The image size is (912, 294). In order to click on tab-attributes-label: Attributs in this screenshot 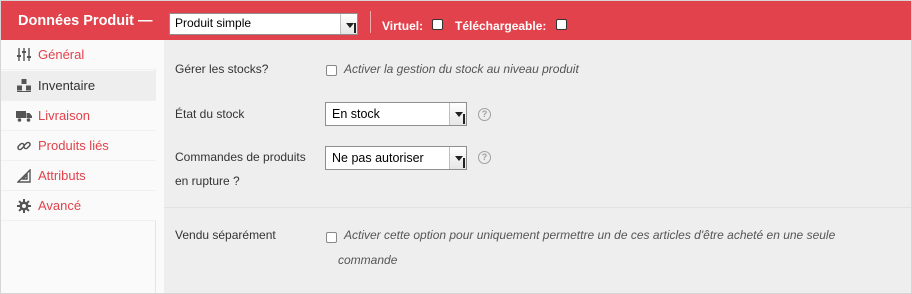, I will do `click(62, 175)`.